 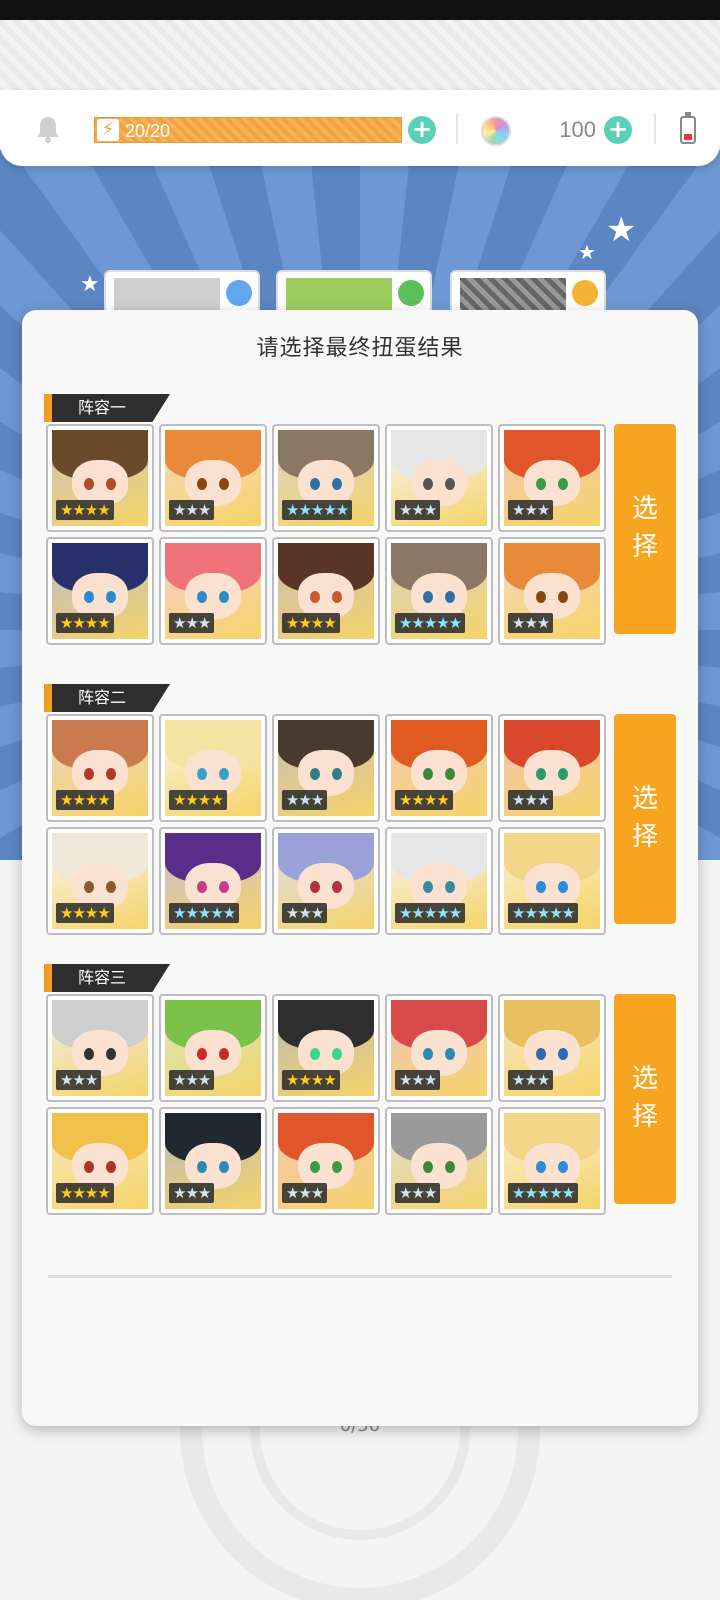 I want to click on gem-count: 100, so click(x=577, y=129).